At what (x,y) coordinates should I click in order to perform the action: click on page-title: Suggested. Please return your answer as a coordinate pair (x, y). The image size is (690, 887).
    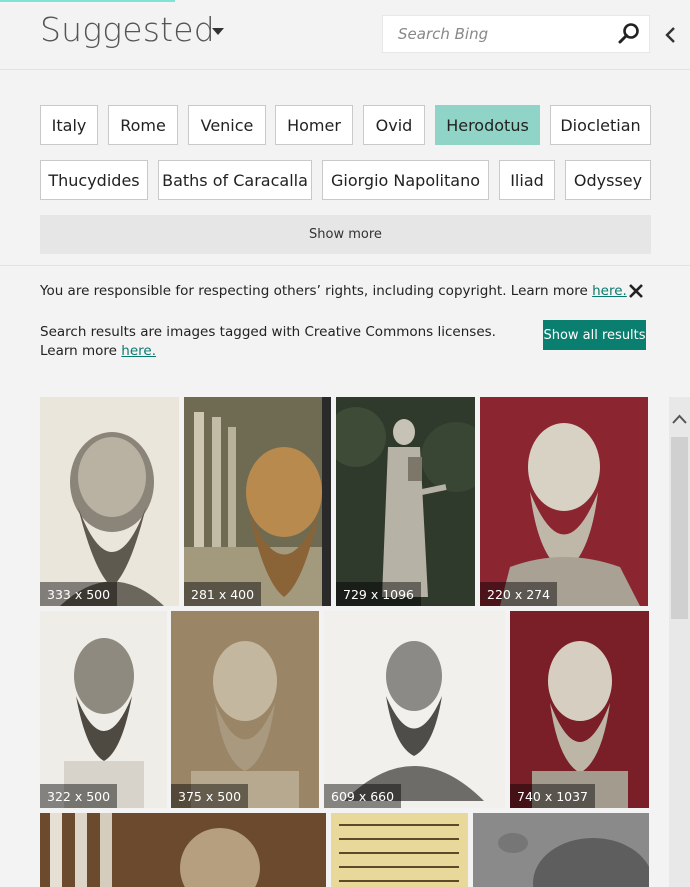
    Looking at the image, I should click on (127, 29).